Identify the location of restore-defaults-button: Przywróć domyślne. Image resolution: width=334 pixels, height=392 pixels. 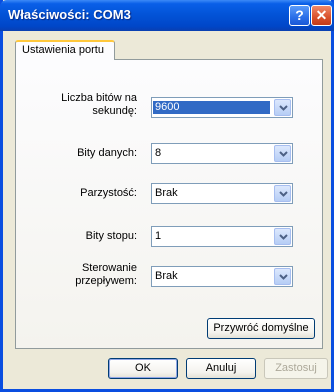
(261, 328).